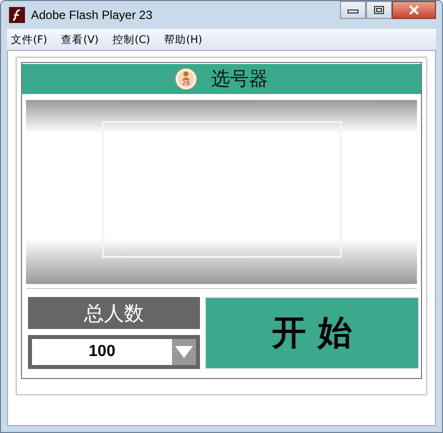  What do you see at coordinates (17, 15) in the screenshot?
I see `flash-icon` at bounding box center [17, 15].